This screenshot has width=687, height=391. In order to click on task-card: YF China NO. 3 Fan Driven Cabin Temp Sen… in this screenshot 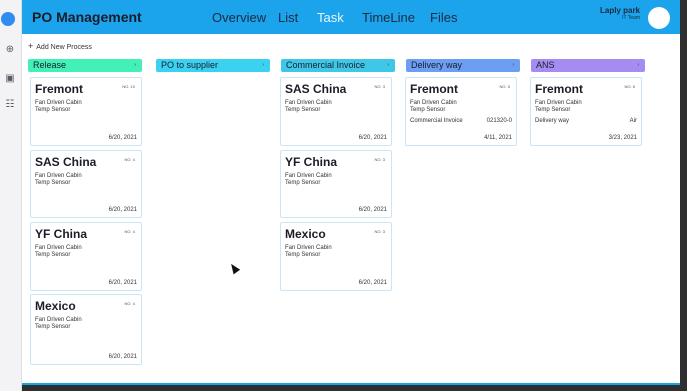, I will do `click(336, 184)`.